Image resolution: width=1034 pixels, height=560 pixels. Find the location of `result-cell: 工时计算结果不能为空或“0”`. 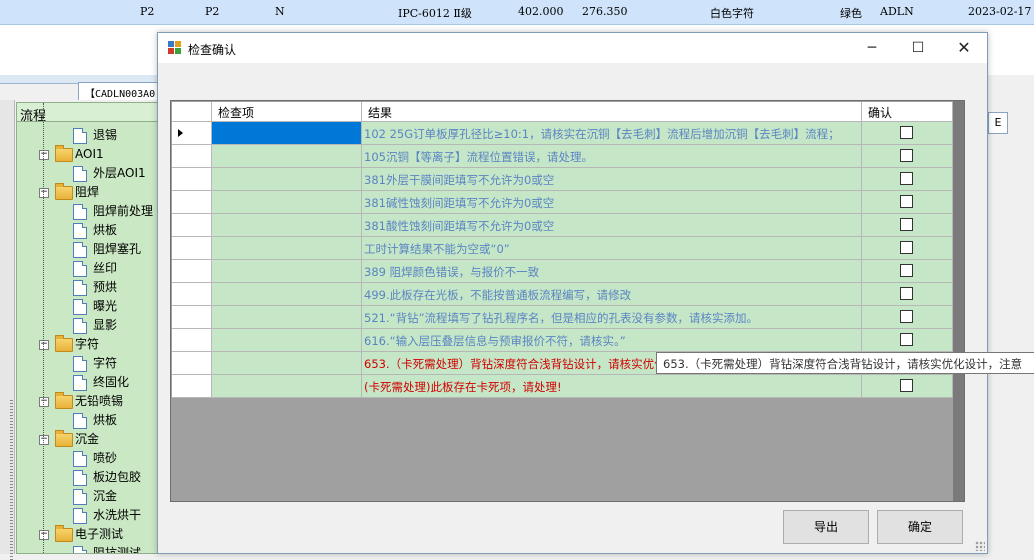

result-cell: 工时计算结果不能为空或“0” is located at coordinates (612, 248).